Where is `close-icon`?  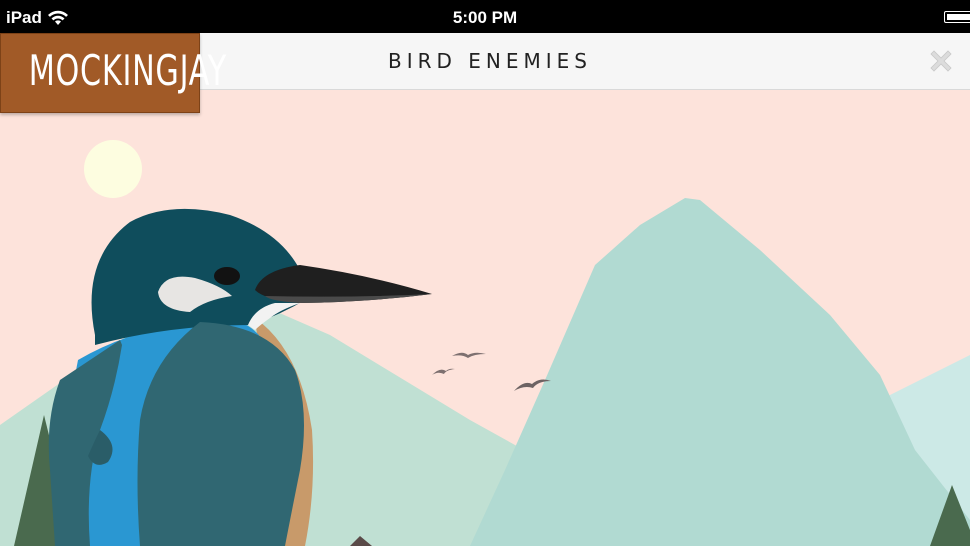
close-icon is located at coordinates (941, 61).